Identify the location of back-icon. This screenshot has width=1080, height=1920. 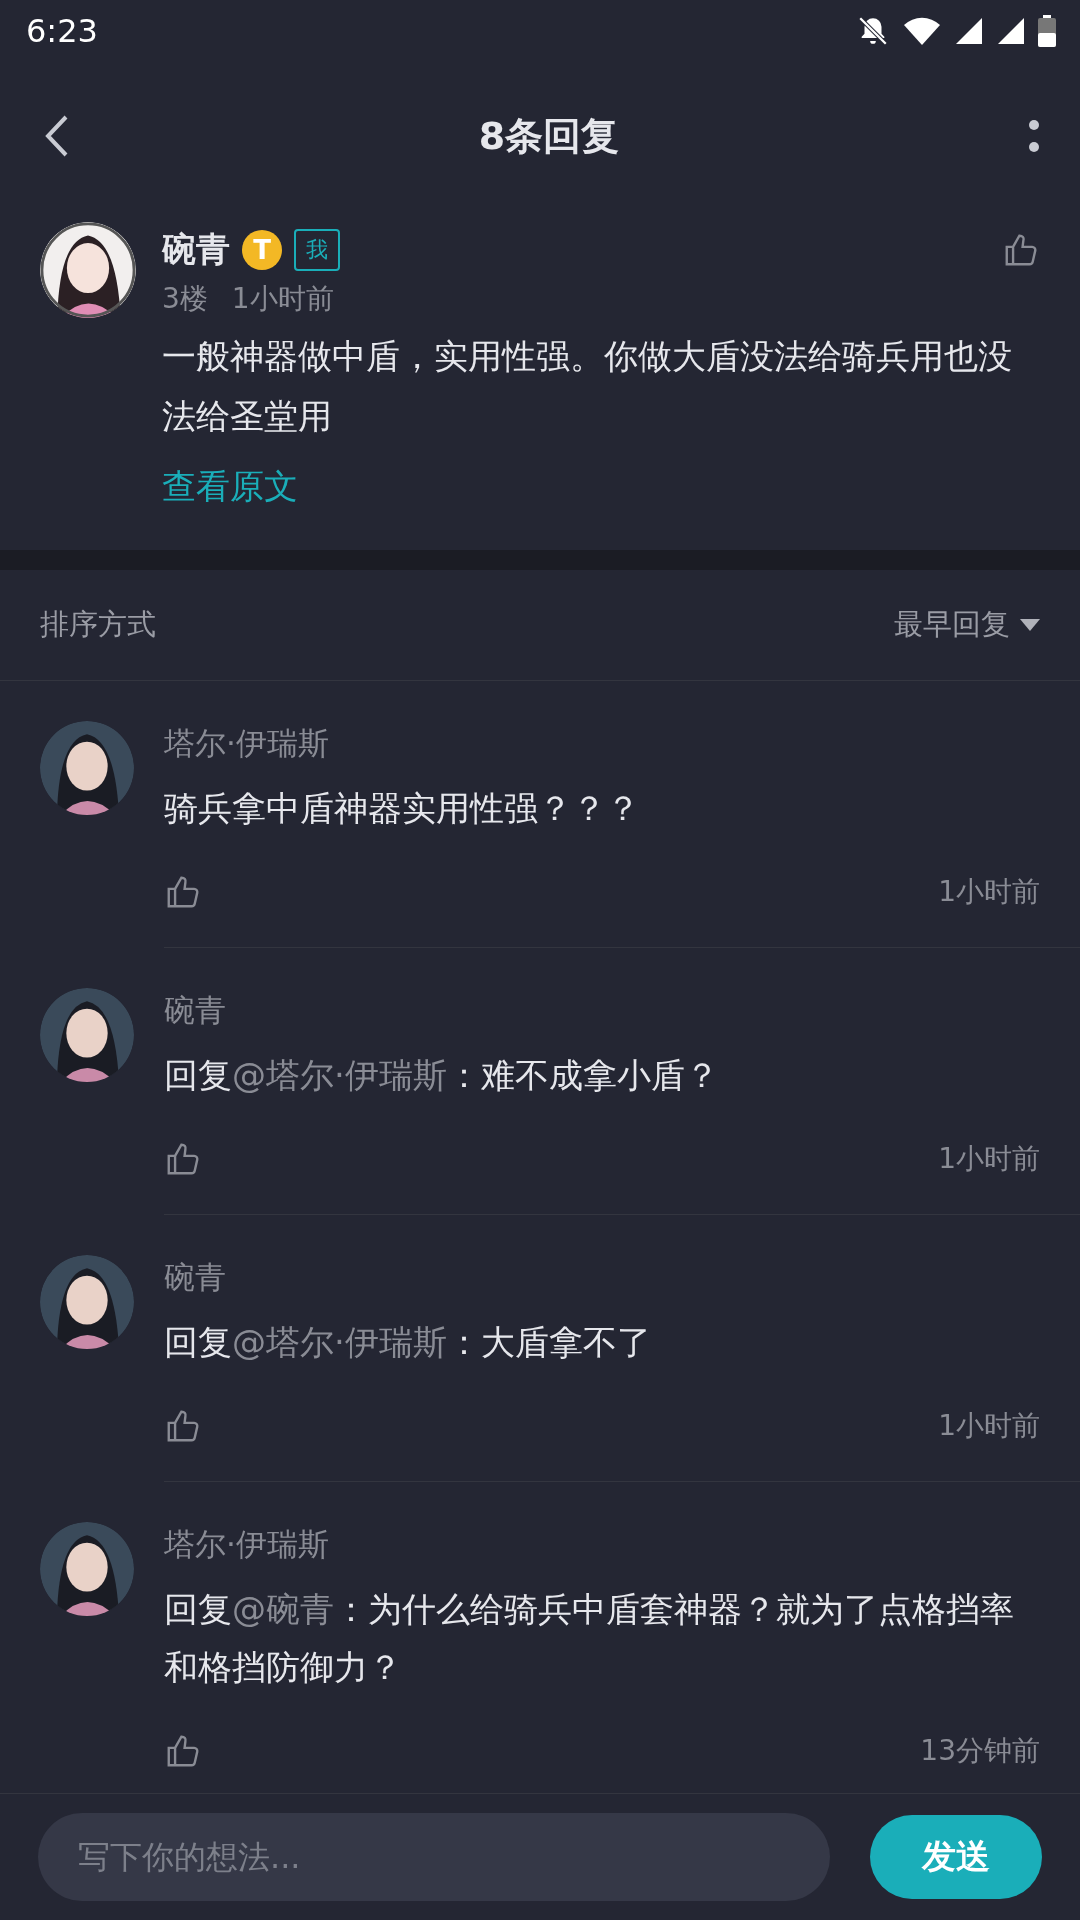
(57, 136).